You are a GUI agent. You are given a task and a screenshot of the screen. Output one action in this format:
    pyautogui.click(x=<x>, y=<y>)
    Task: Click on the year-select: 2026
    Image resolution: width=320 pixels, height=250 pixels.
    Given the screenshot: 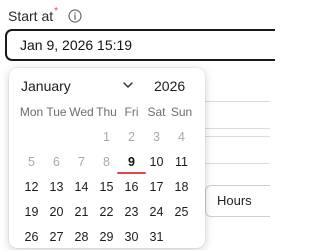 What is the action you would take?
    pyautogui.click(x=169, y=86)
    